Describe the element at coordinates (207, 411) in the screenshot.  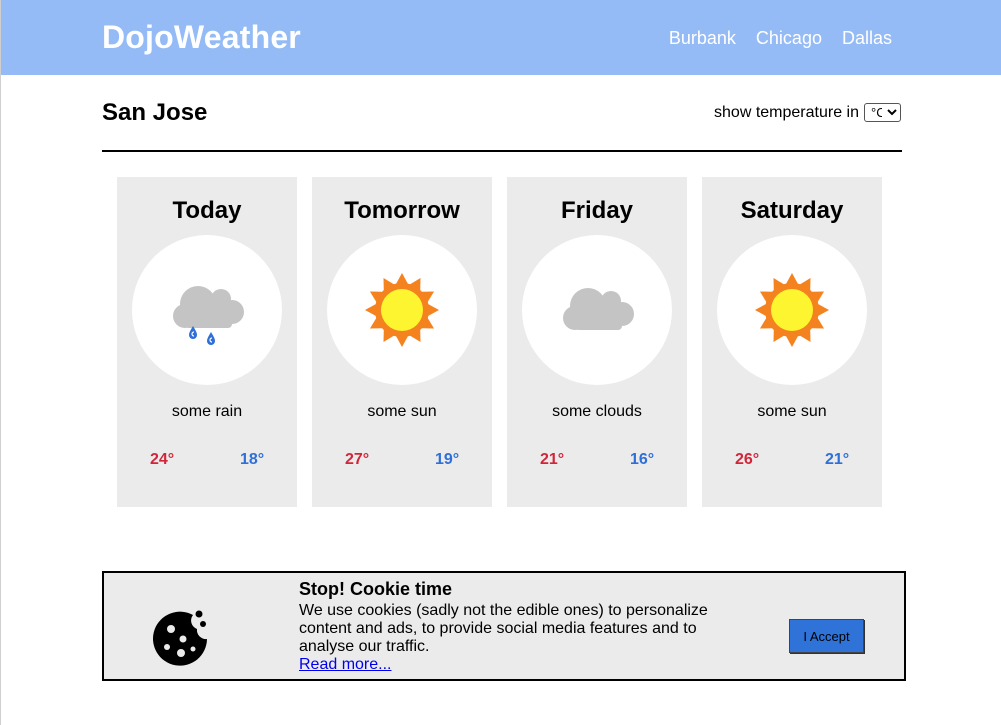
I see `weather-description: some rain` at that location.